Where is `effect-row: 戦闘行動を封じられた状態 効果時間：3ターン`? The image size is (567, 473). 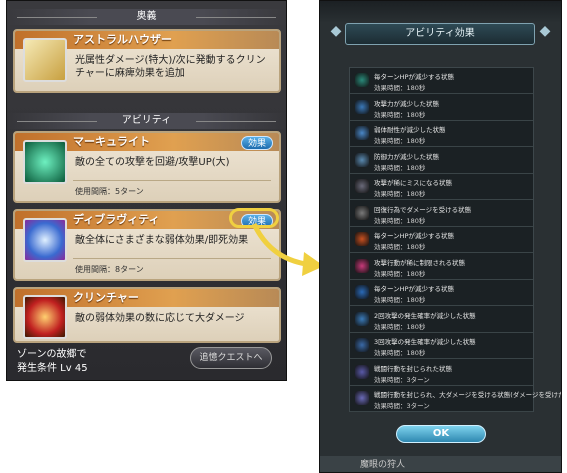 effect-row: 戦闘行動を封じられた状態 効果時間：3ターン is located at coordinates (441, 373).